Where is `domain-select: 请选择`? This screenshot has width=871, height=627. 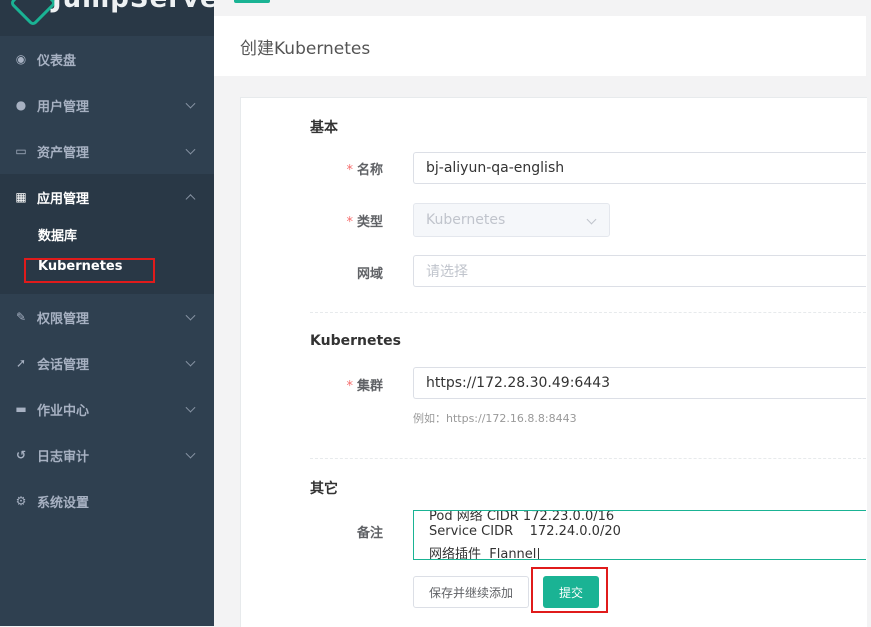 domain-select: 请选择 is located at coordinates (639, 271).